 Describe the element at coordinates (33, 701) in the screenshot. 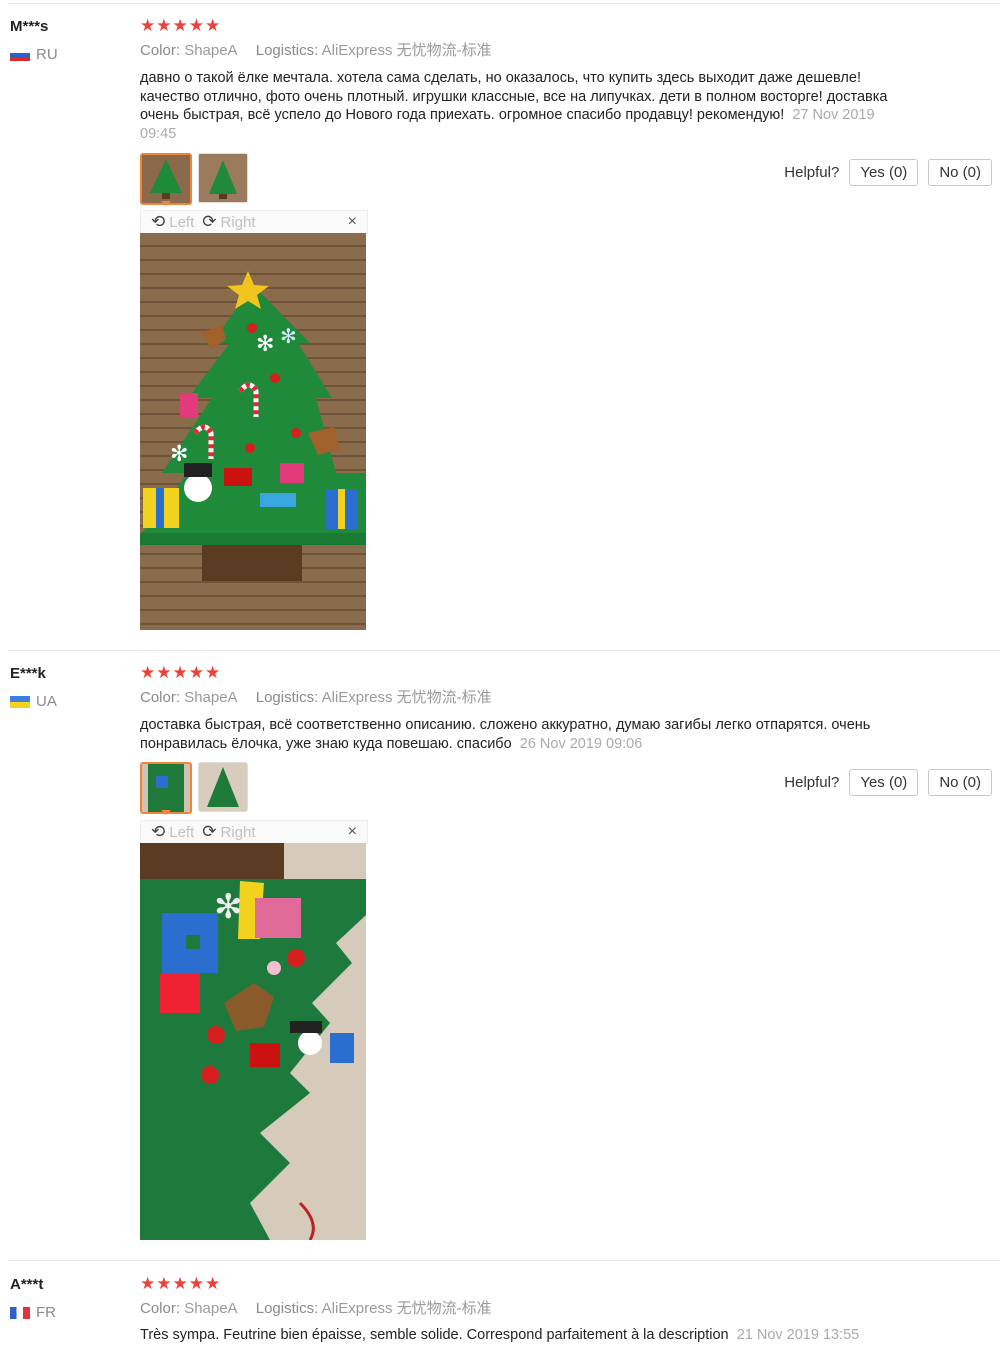

I see `reviewer-country: UA` at that location.